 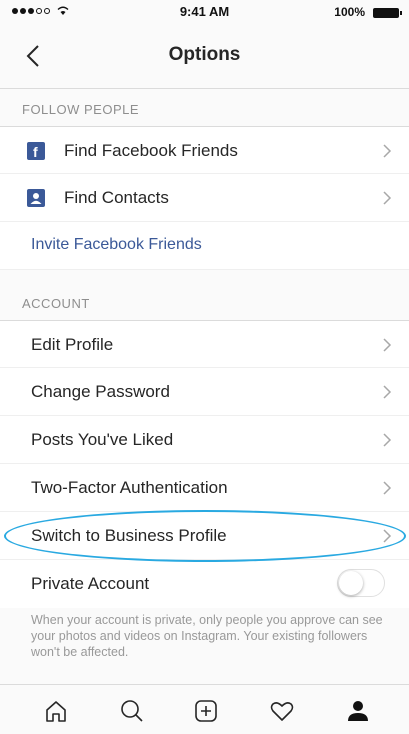 I want to click on find-contacts-row: Find Contacts, so click(x=204, y=198).